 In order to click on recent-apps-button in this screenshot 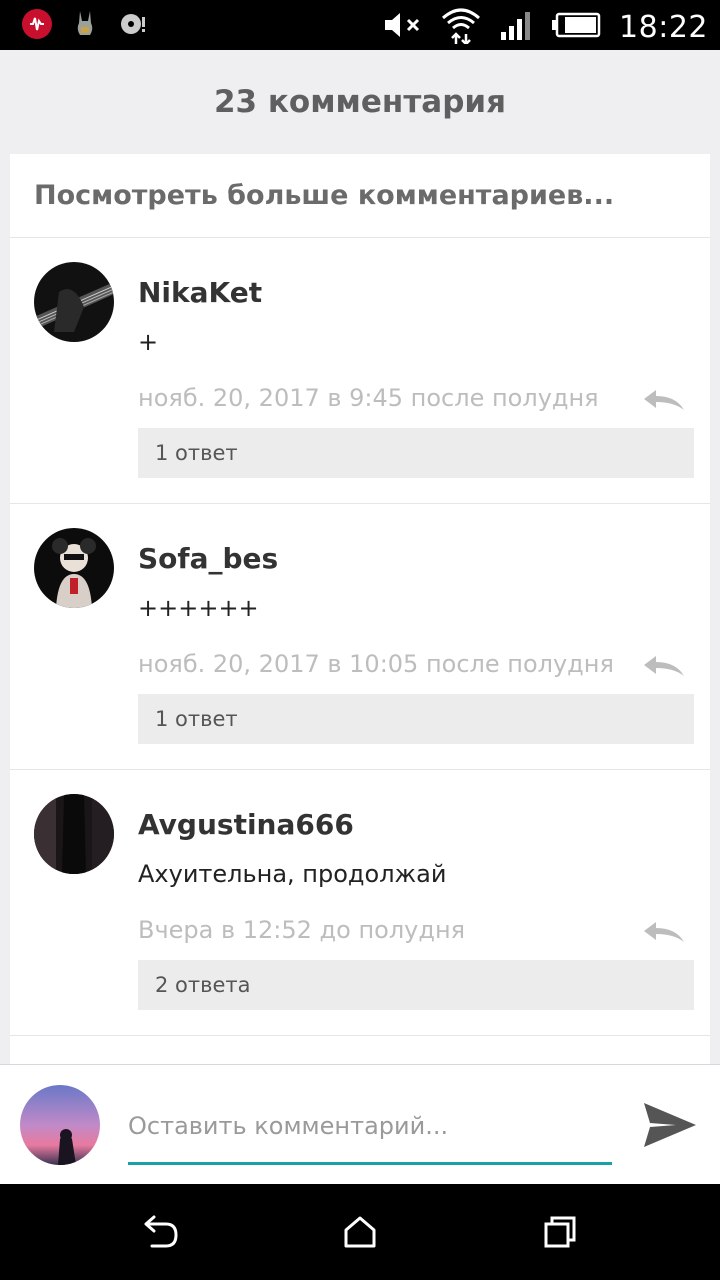, I will do `click(560, 1232)`.